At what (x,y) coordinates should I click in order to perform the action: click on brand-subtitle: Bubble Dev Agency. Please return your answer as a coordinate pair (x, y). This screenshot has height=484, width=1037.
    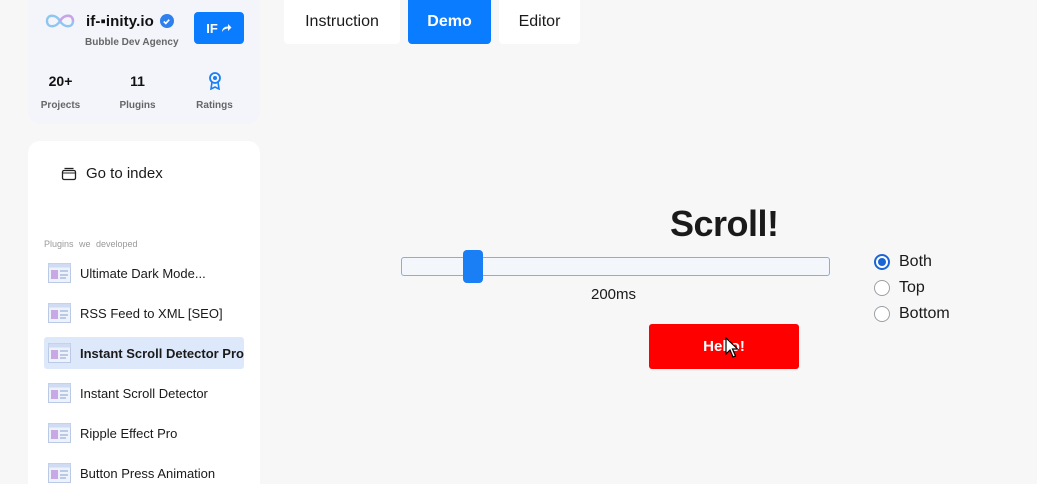
    Looking at the image, I should click on (132, 42).